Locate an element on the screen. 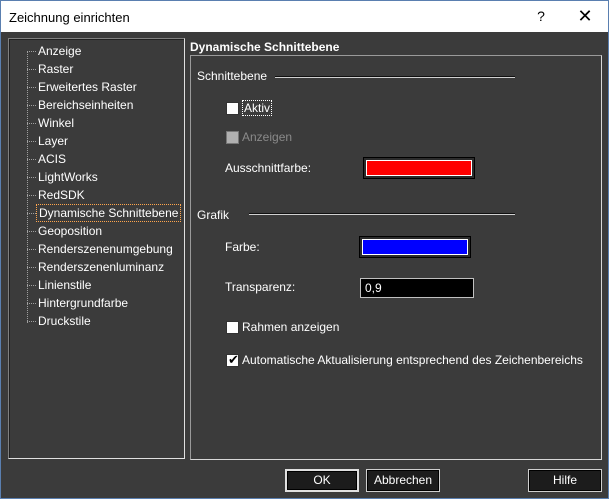 The image size is (609, 499). tree-item-label: Druckstile is located at coordinates (64, 321).